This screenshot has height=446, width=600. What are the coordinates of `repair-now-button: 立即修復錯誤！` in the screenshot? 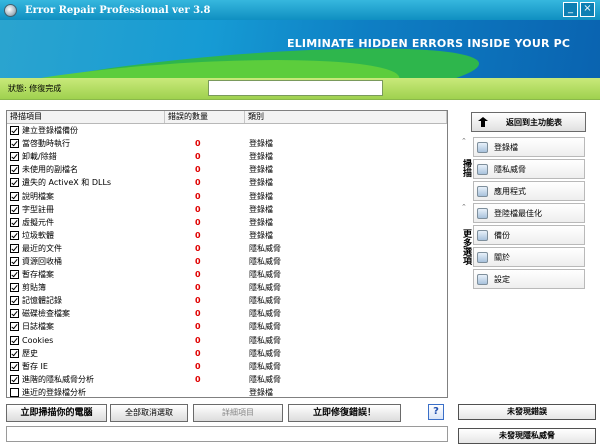 It's located at (344, 413).